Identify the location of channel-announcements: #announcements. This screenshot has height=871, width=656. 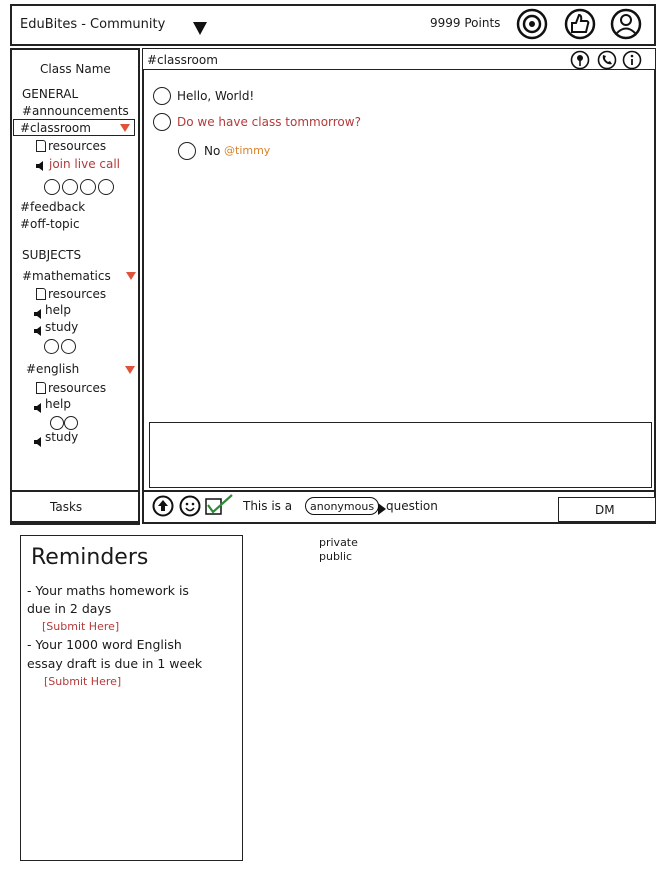
(75, 111).